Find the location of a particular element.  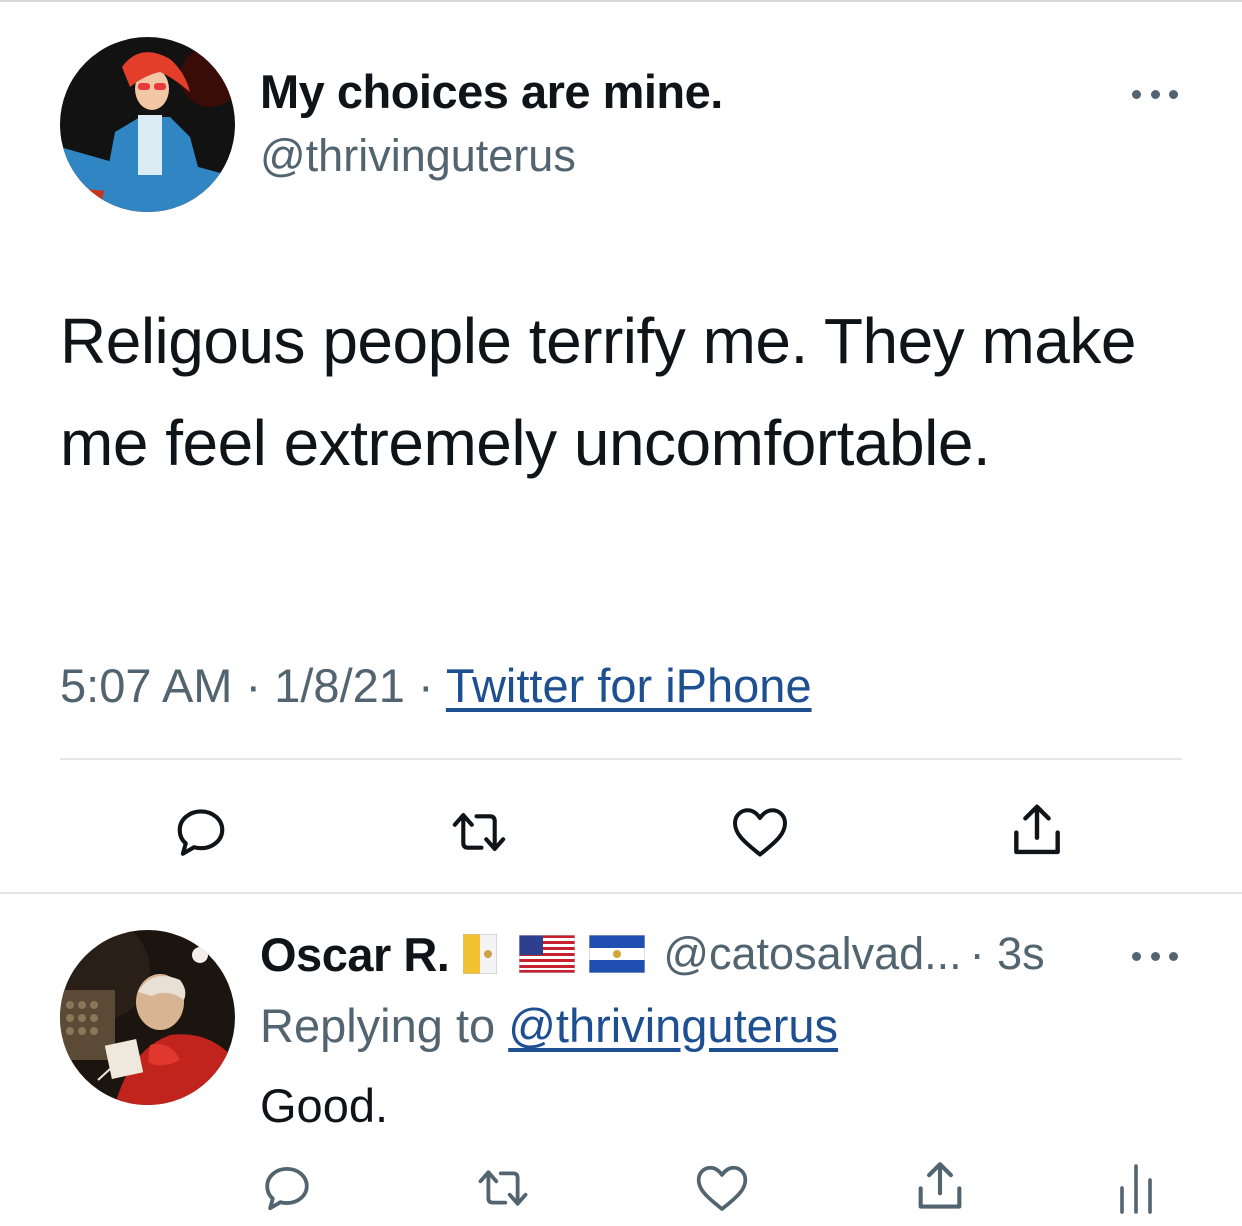

reply-retweet-button is located at coordinates (503, 1188).